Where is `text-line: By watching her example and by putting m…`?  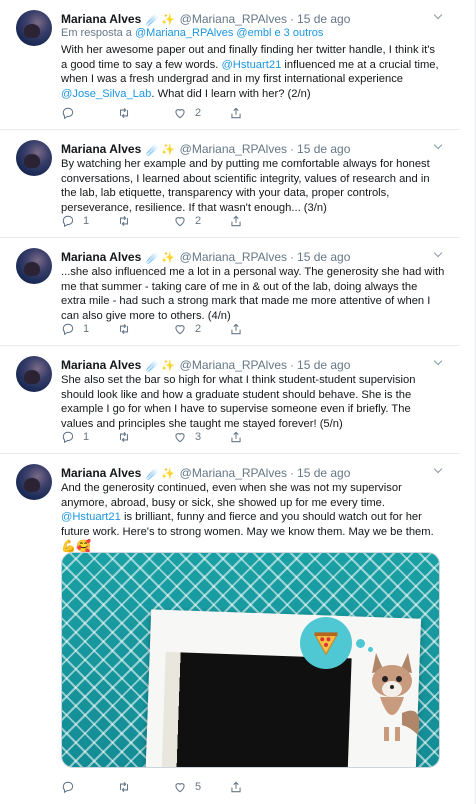
text-line: By watching her example and by putting m… is located at coordinates (245, 164).